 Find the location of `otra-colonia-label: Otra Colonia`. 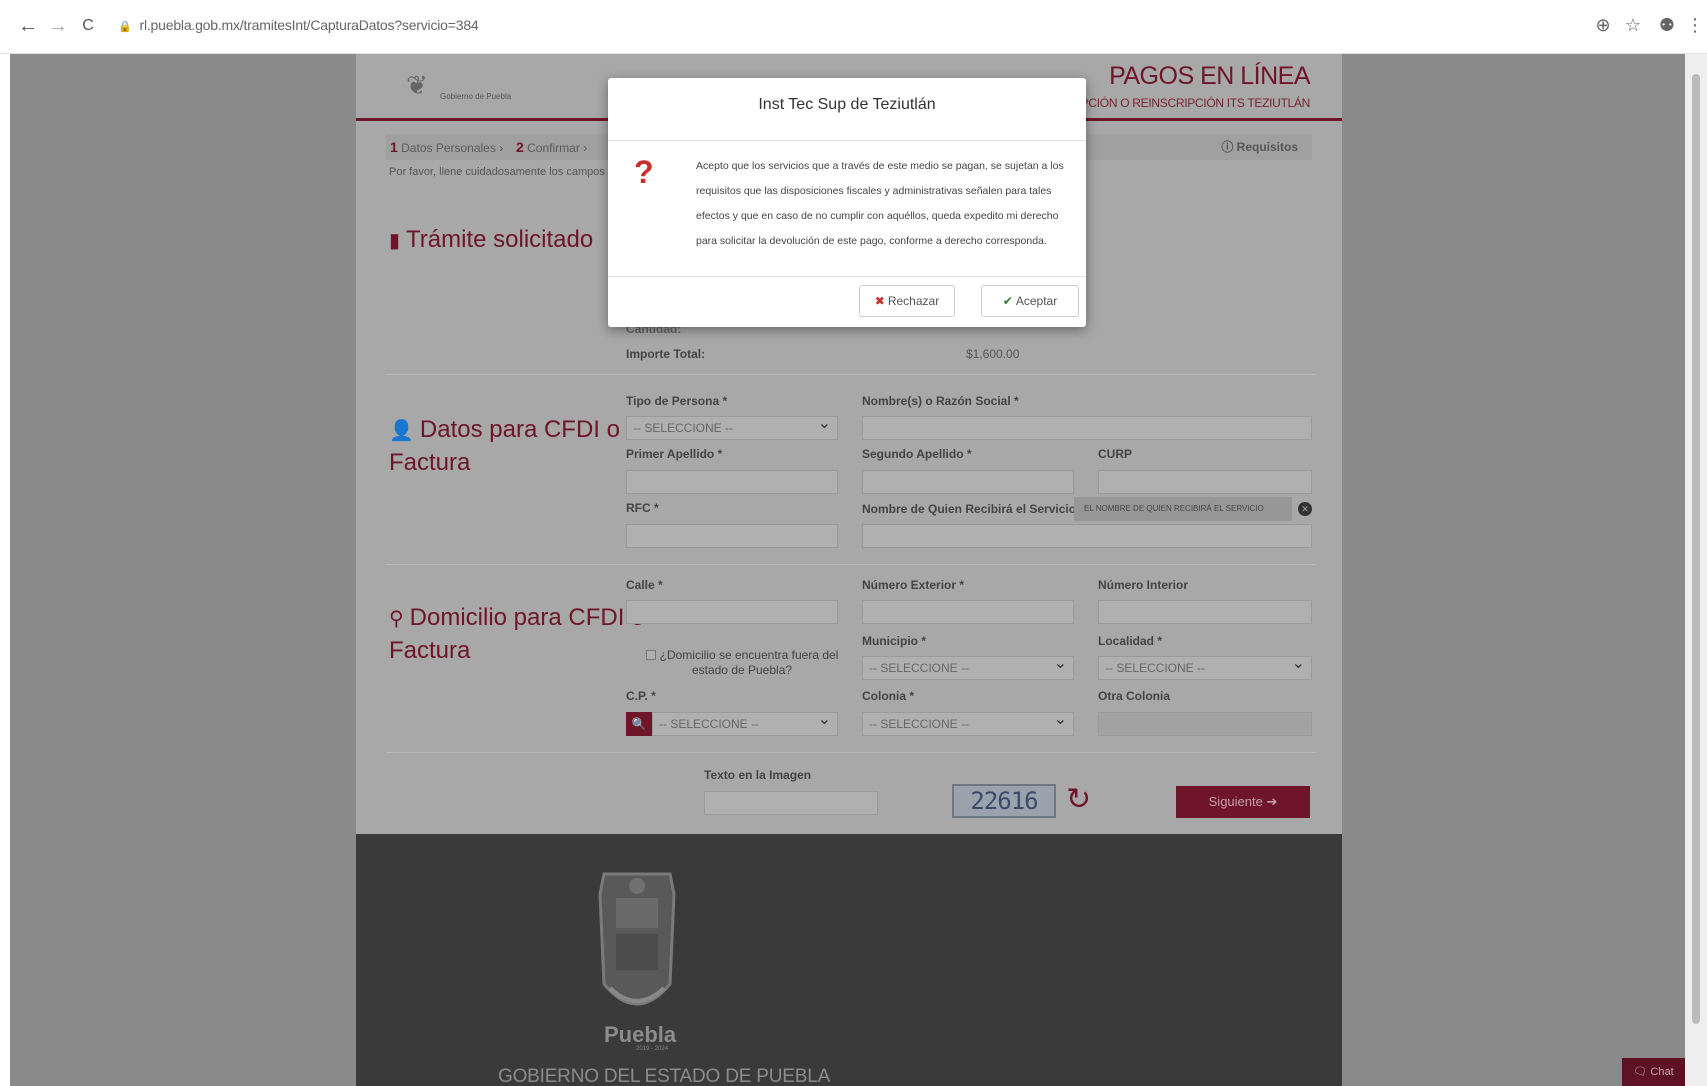

otra-colonia-label: Otra Colonia is located at coordinates (1134, 696).